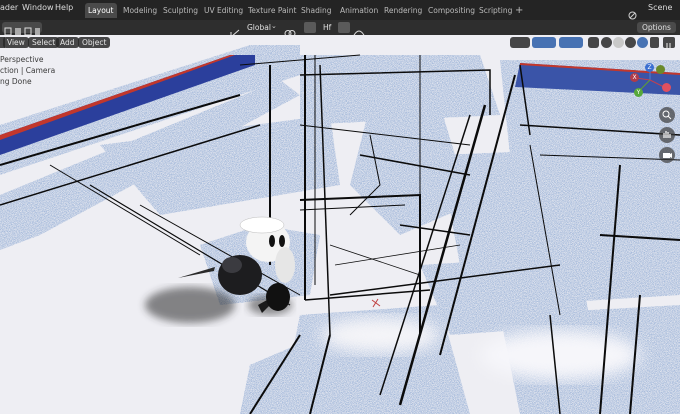 This screenshot has height=414, width=680. I want to click on add-workspace-button: +, so click(519, 10).